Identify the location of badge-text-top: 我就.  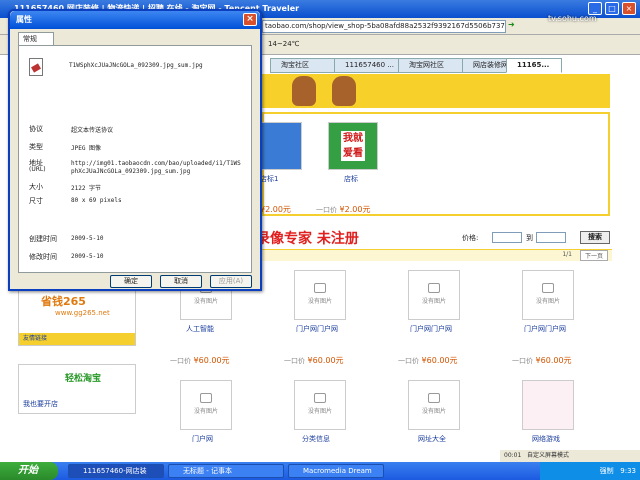
(353, 138).